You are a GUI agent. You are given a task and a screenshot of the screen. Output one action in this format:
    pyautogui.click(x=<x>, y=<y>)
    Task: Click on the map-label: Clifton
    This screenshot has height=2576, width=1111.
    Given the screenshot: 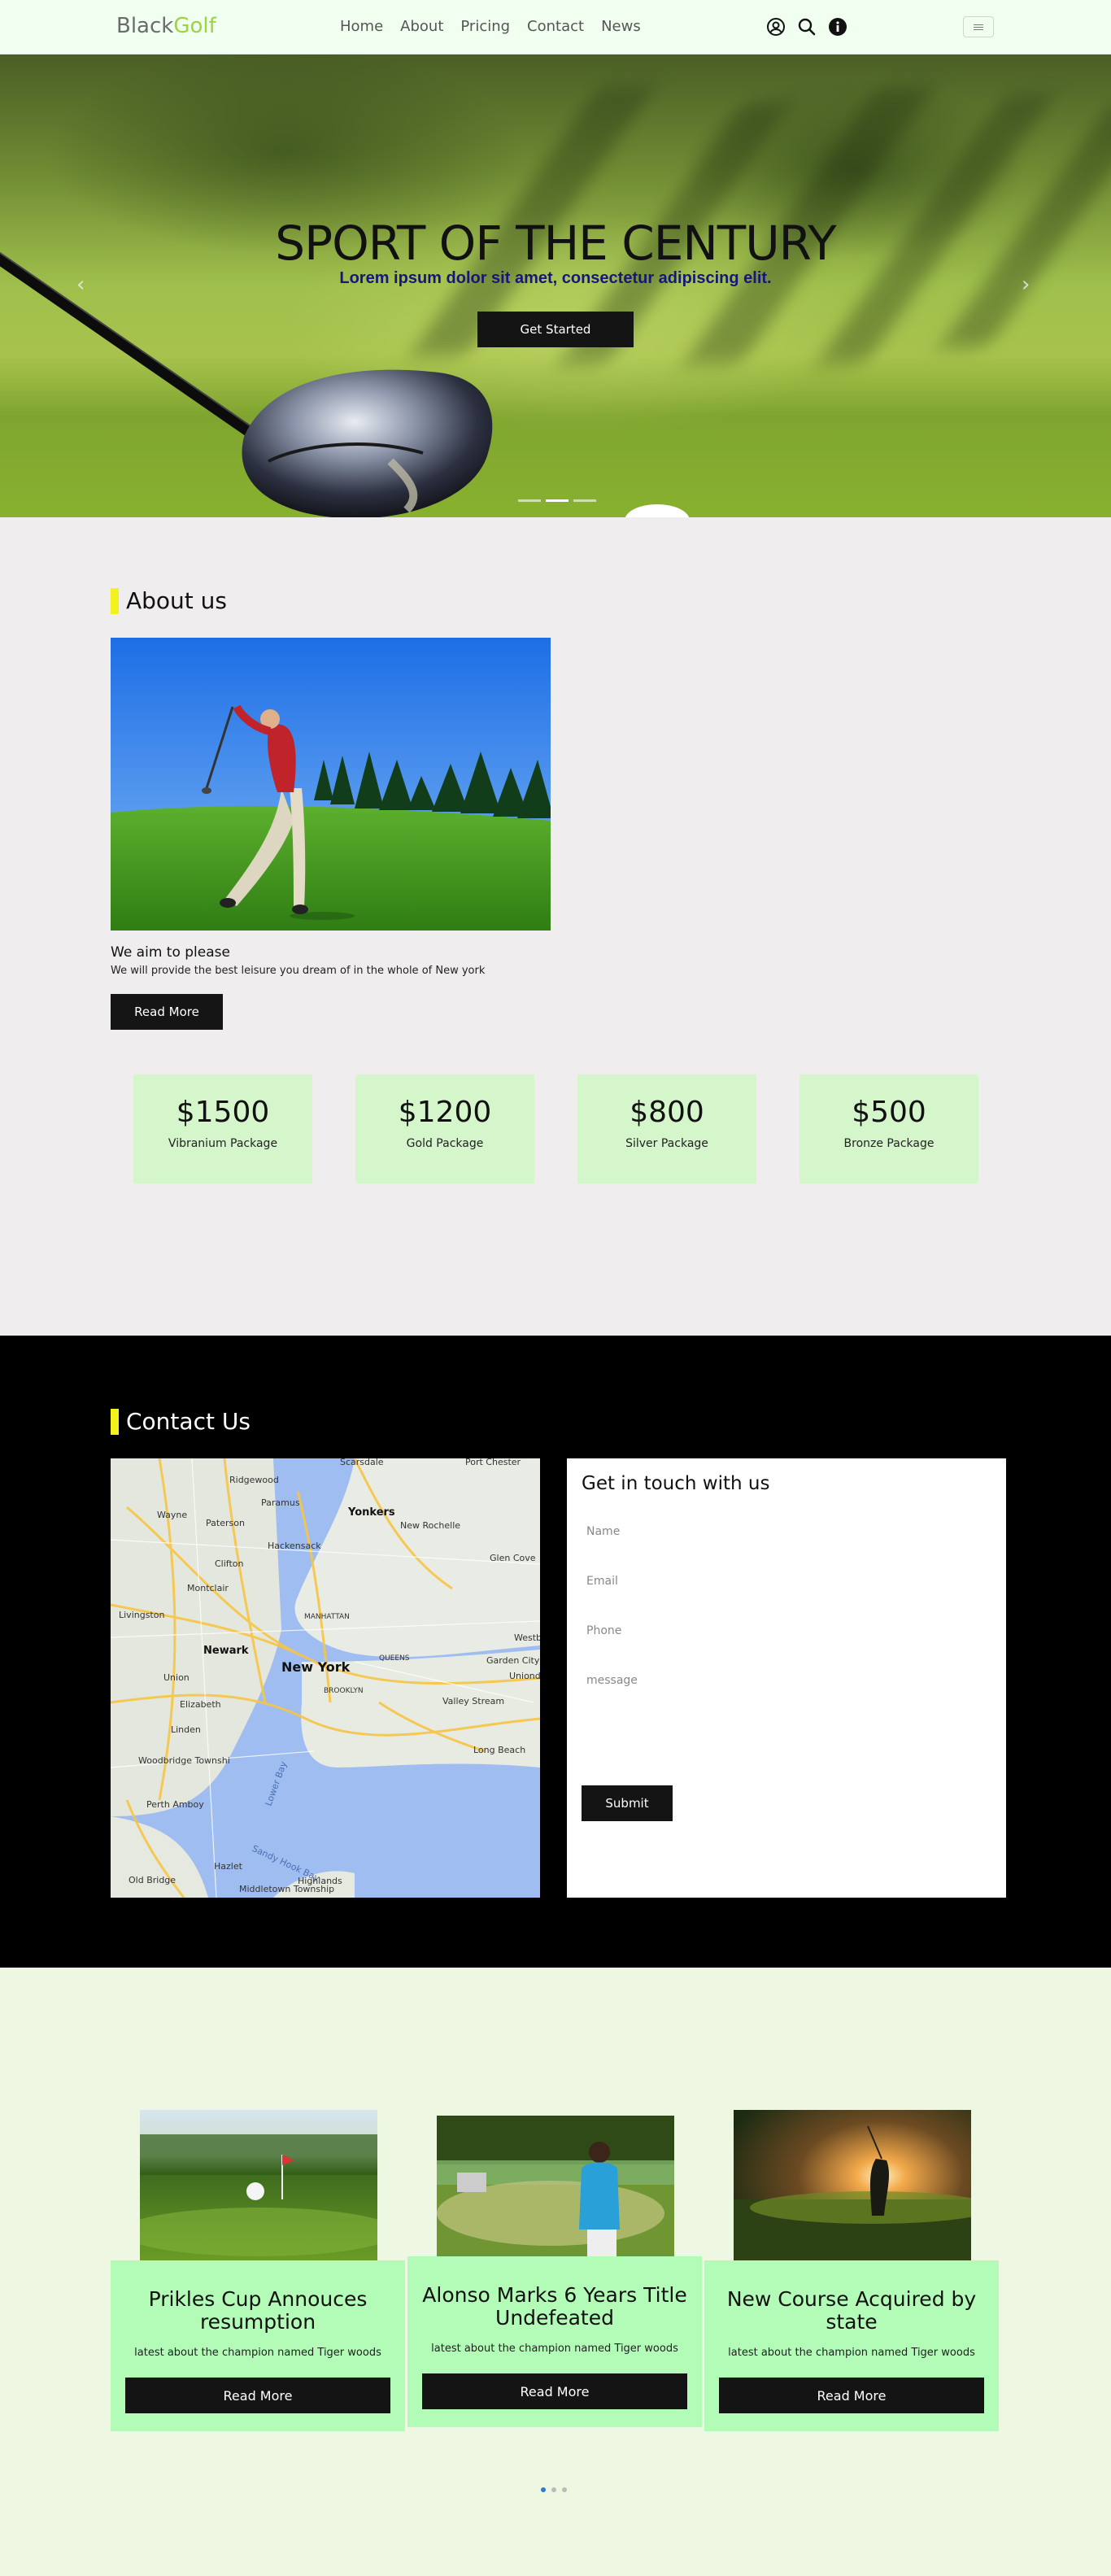 What is the action you would take?
    pyautogui.click(x=229, y=1563)
    